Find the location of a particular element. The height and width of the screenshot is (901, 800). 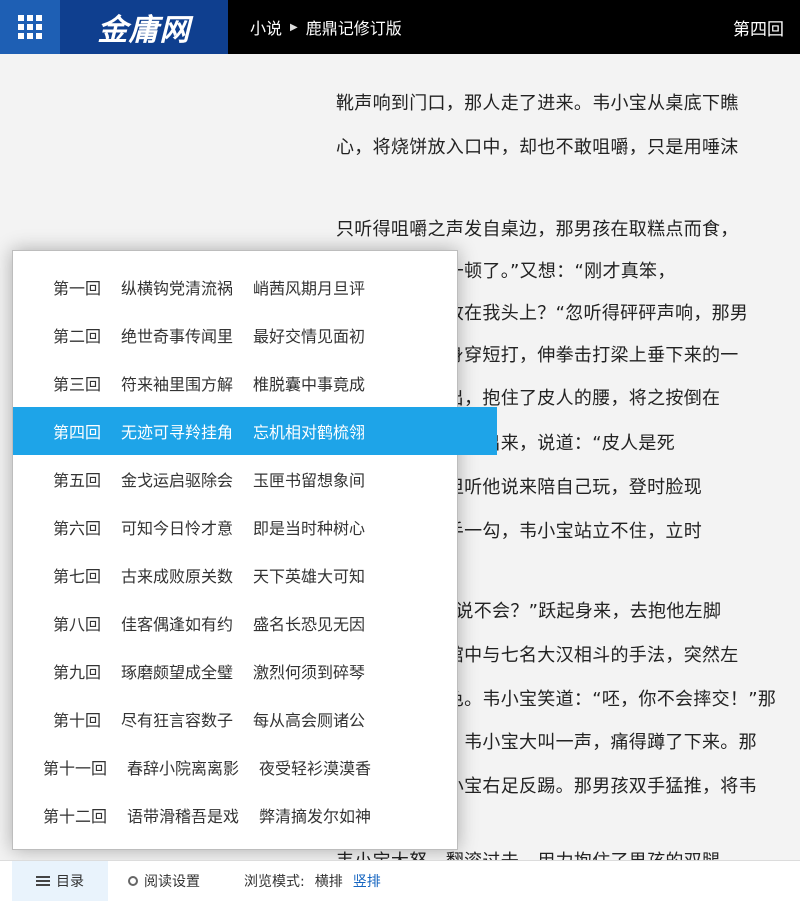

chapter-title-first: 语带滑稽吾是戏 is located at coordinates (183, 816).